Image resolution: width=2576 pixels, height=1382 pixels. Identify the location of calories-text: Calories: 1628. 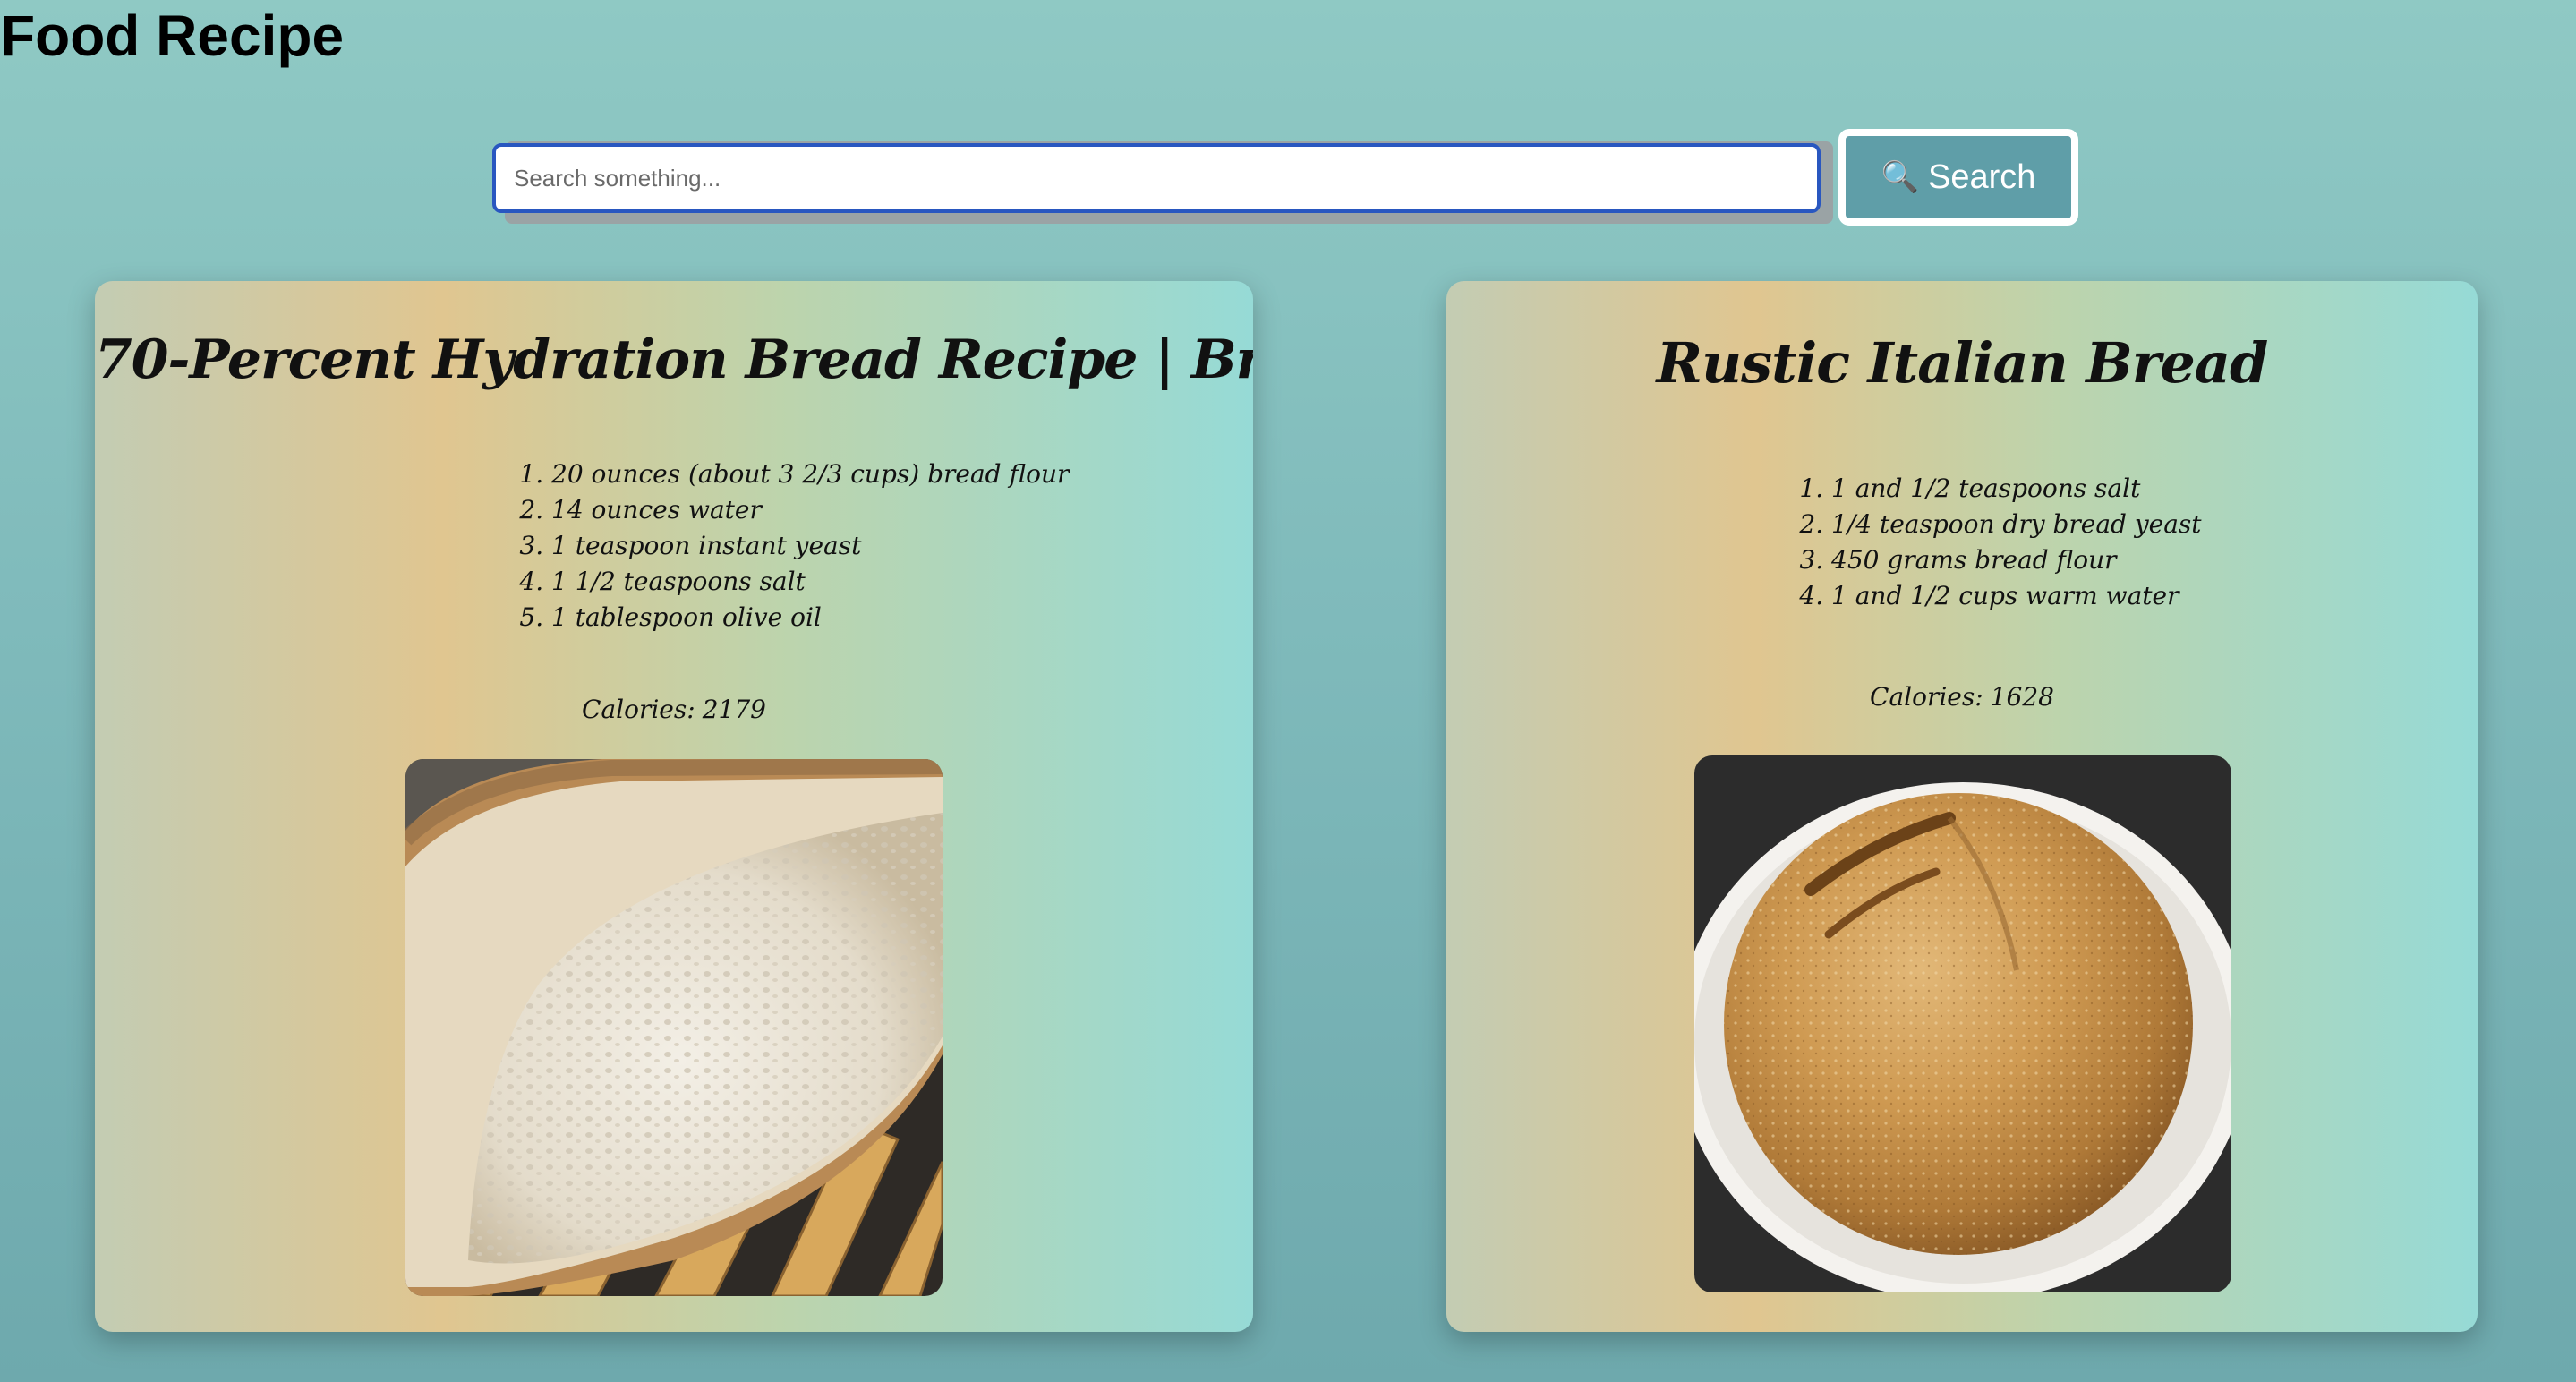
(1962, 697).